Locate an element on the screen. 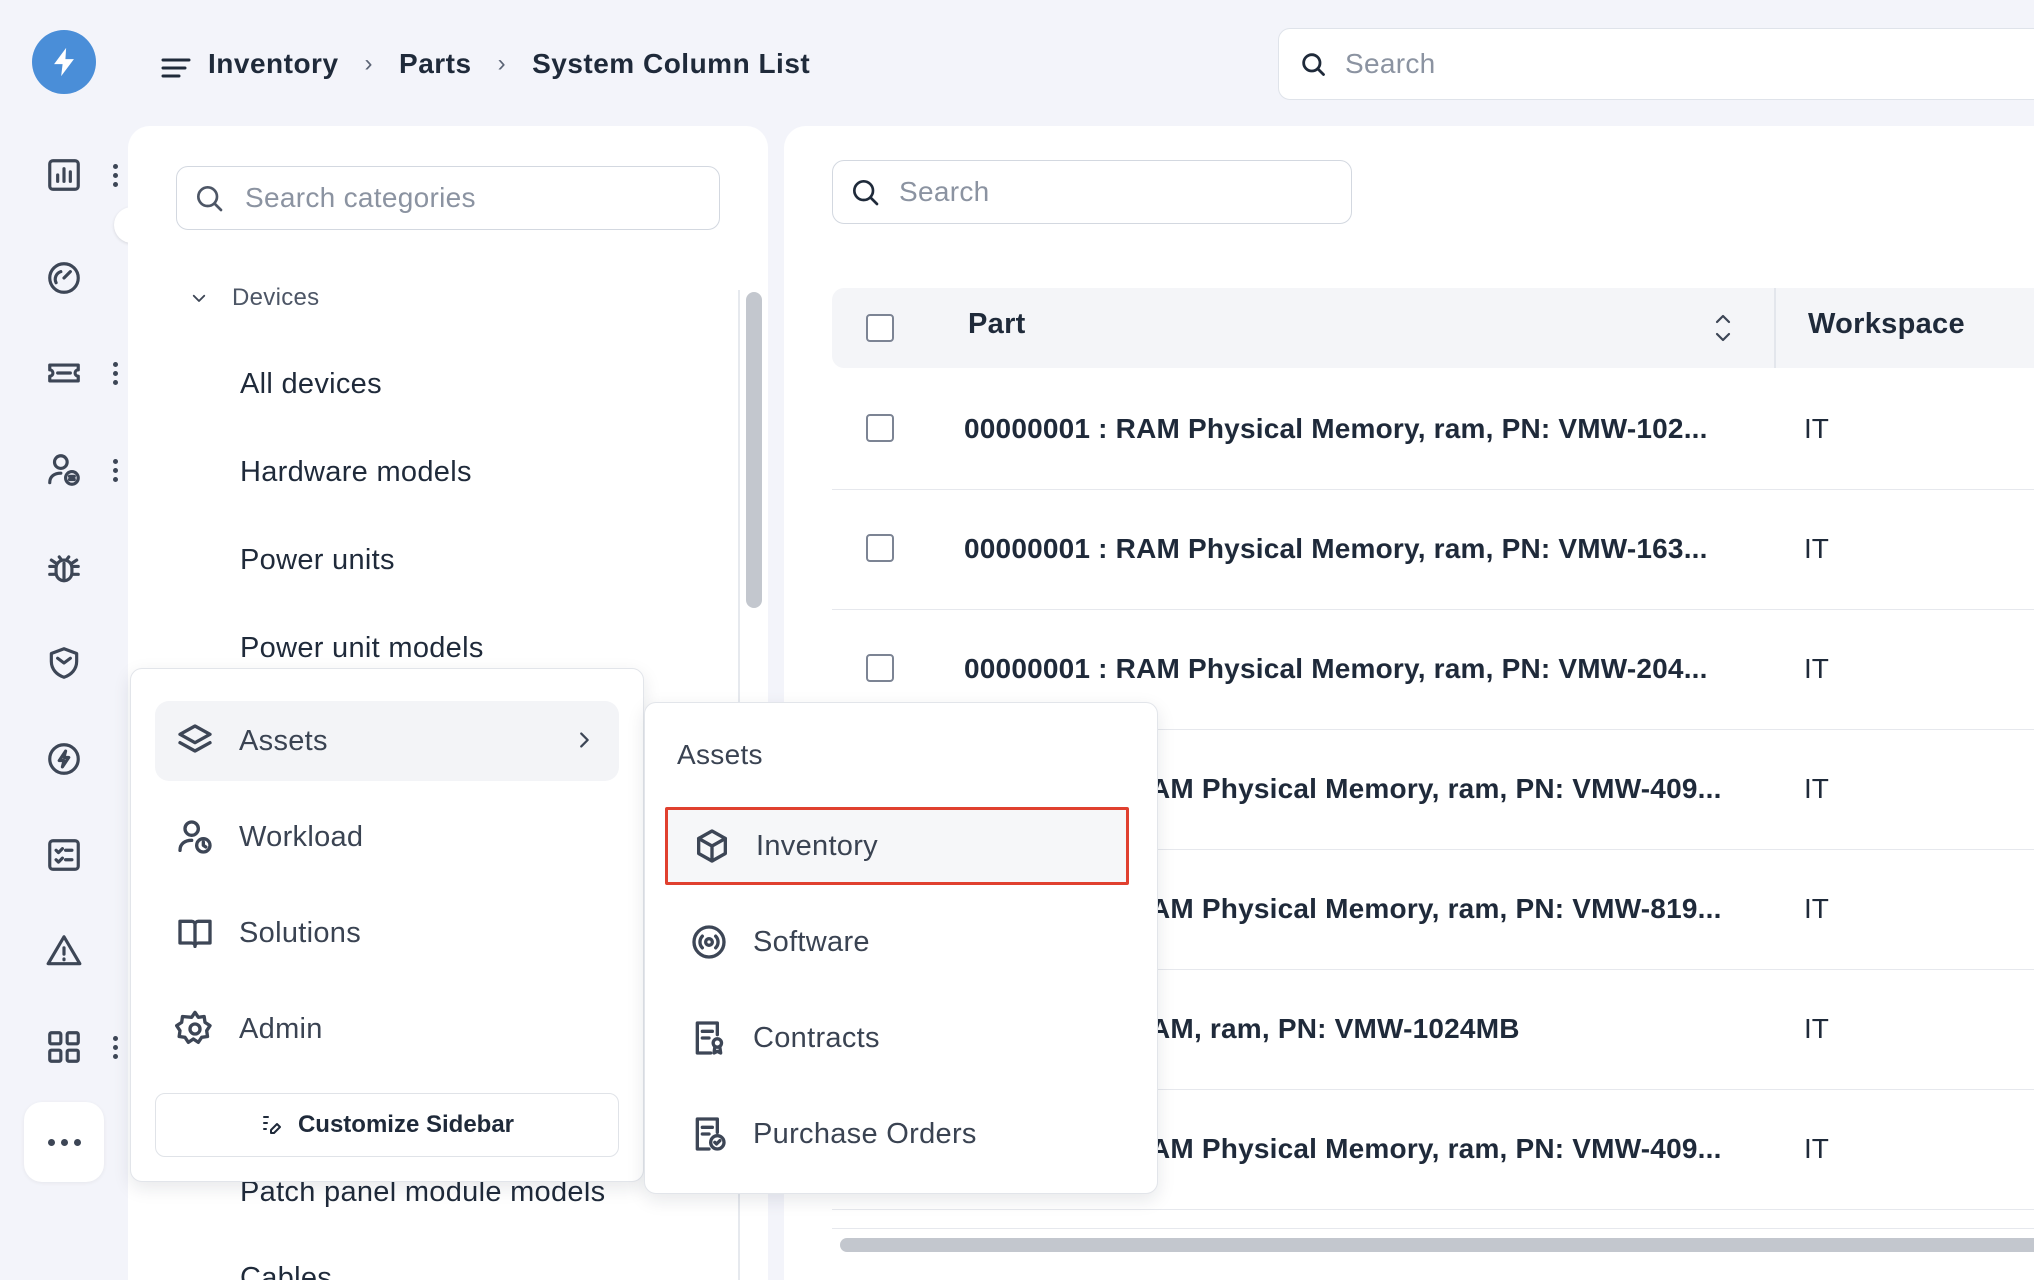 The image size is (2034, 1280). apps-icon is located at coordinates (64, 1047).